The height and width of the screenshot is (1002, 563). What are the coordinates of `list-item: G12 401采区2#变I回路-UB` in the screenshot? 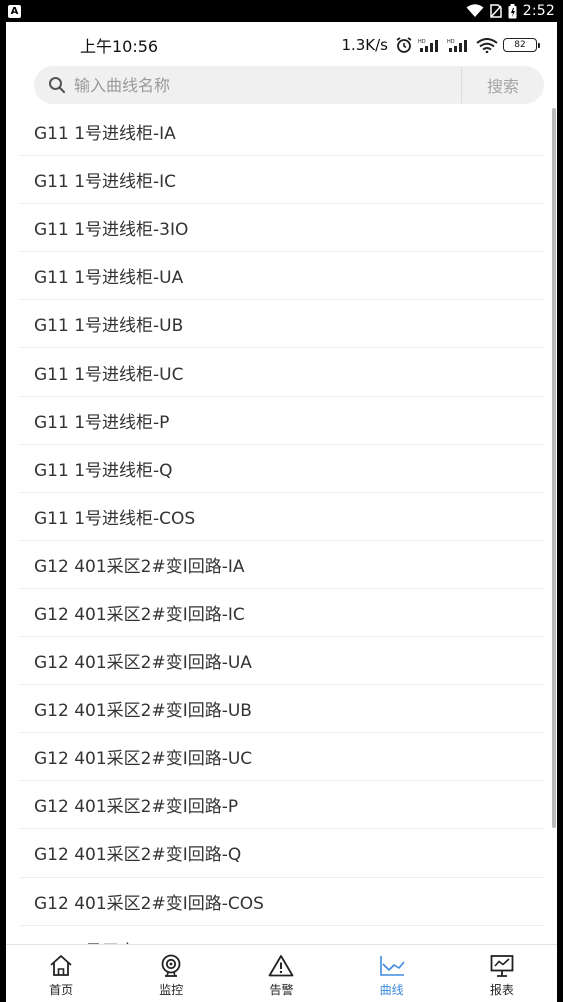 It's located at (282, 709).